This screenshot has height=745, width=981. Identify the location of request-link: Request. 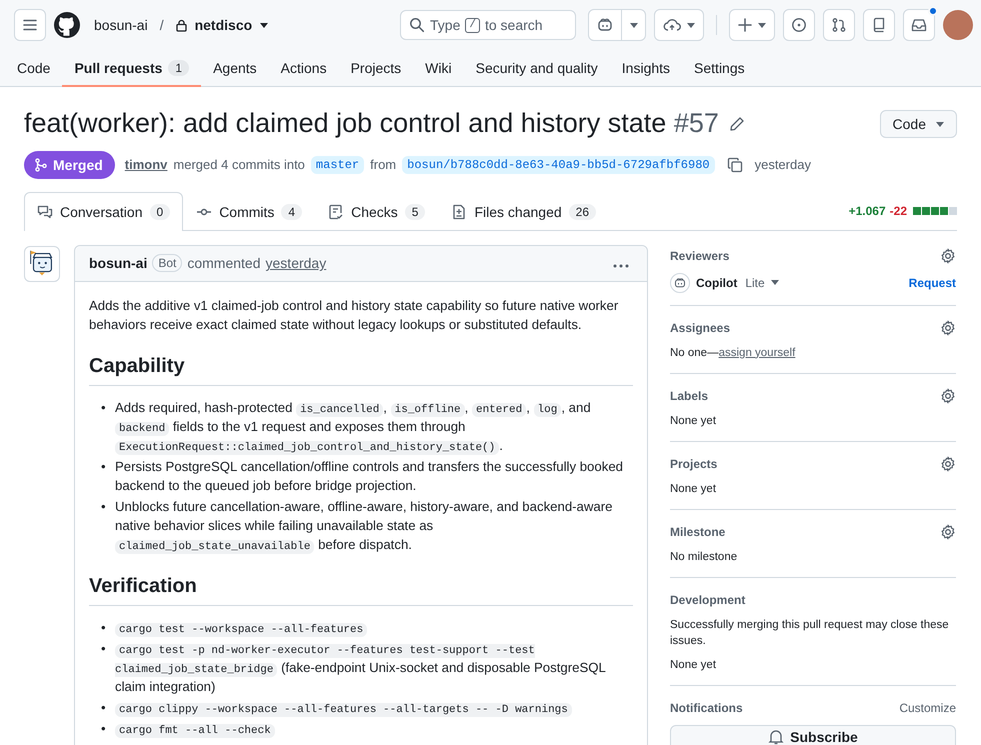
(932, 283).